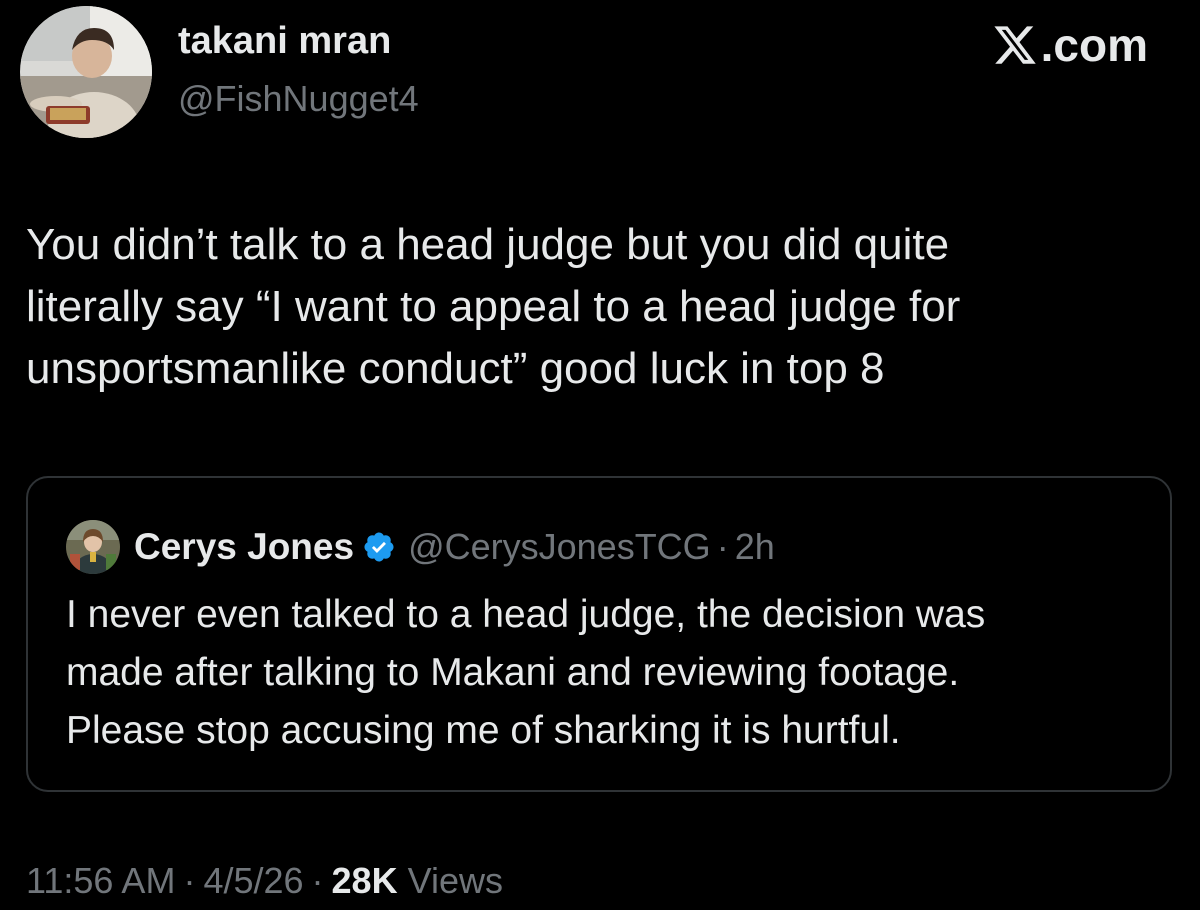  I want to click on author-avatar, so click(86, 72).